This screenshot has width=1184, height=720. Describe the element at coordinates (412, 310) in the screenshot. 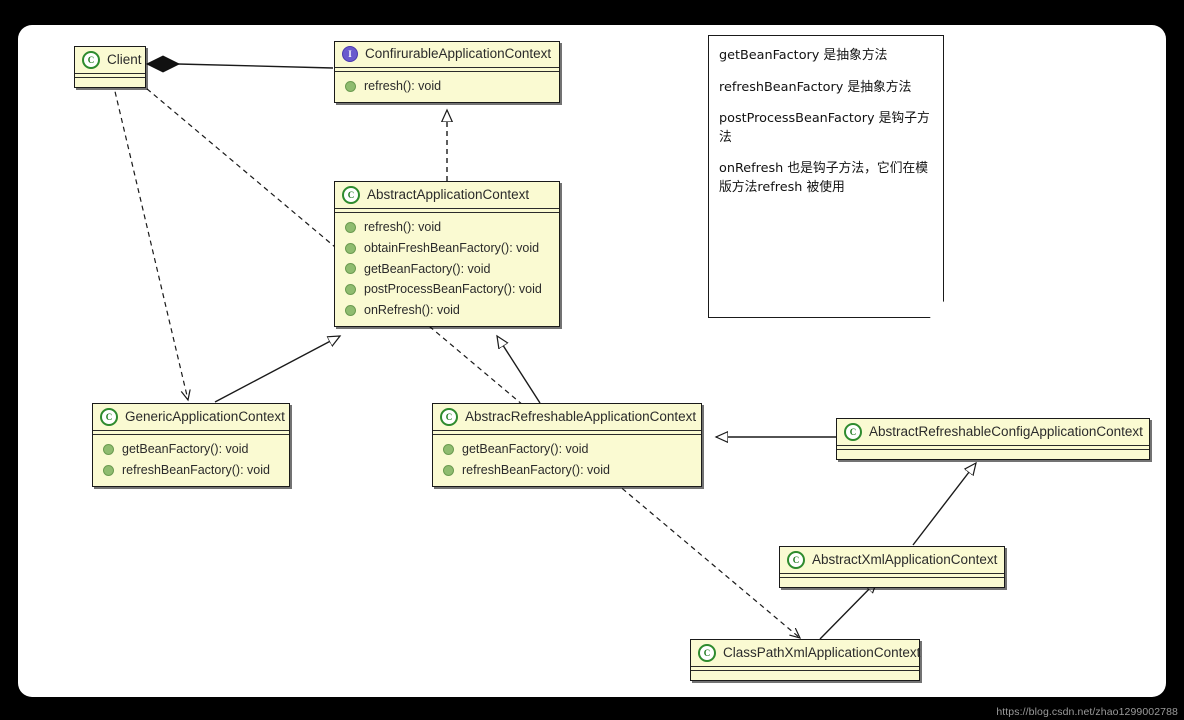

I see `member-label: onRefresh(): void` at that location.